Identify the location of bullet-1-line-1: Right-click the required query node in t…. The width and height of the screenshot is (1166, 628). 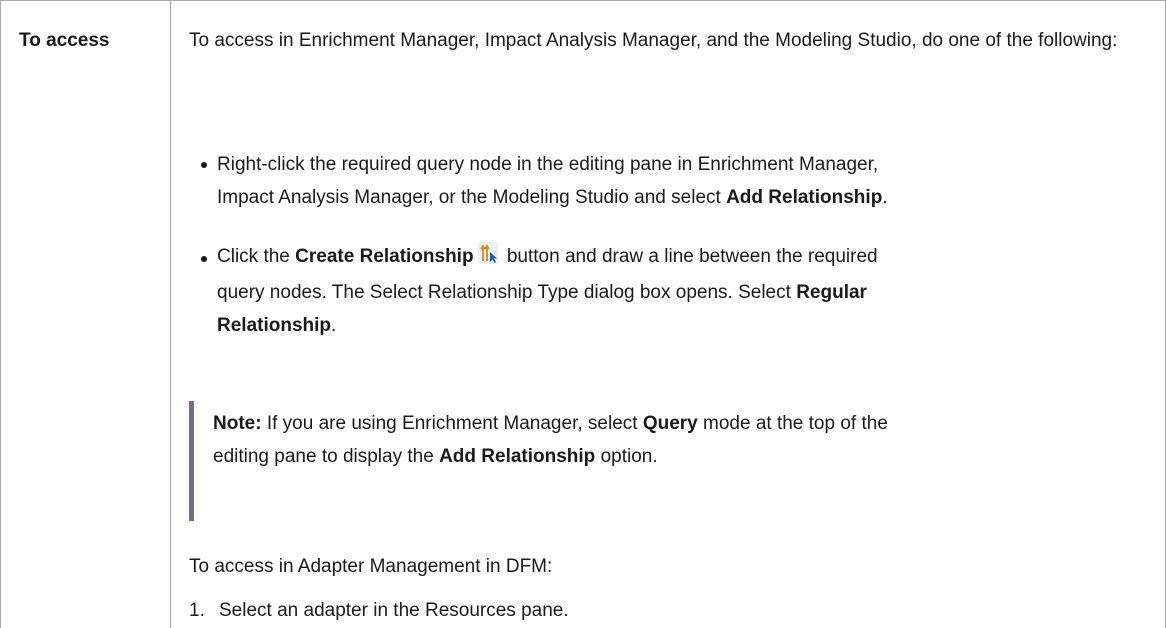
(548, 164).